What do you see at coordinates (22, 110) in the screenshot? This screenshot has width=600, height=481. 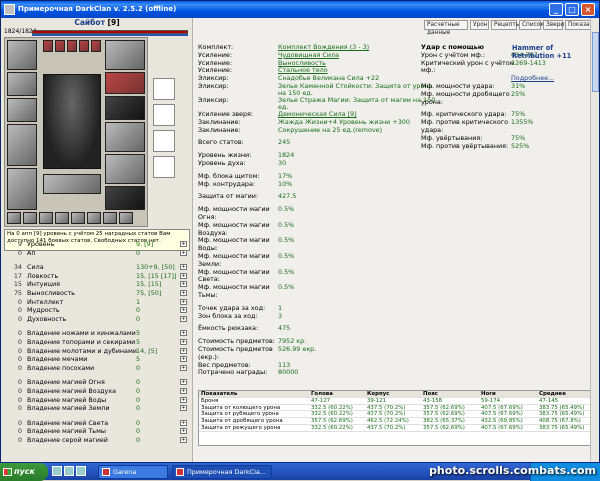 I see `amulet-slot` at bounding box center [22, 110].